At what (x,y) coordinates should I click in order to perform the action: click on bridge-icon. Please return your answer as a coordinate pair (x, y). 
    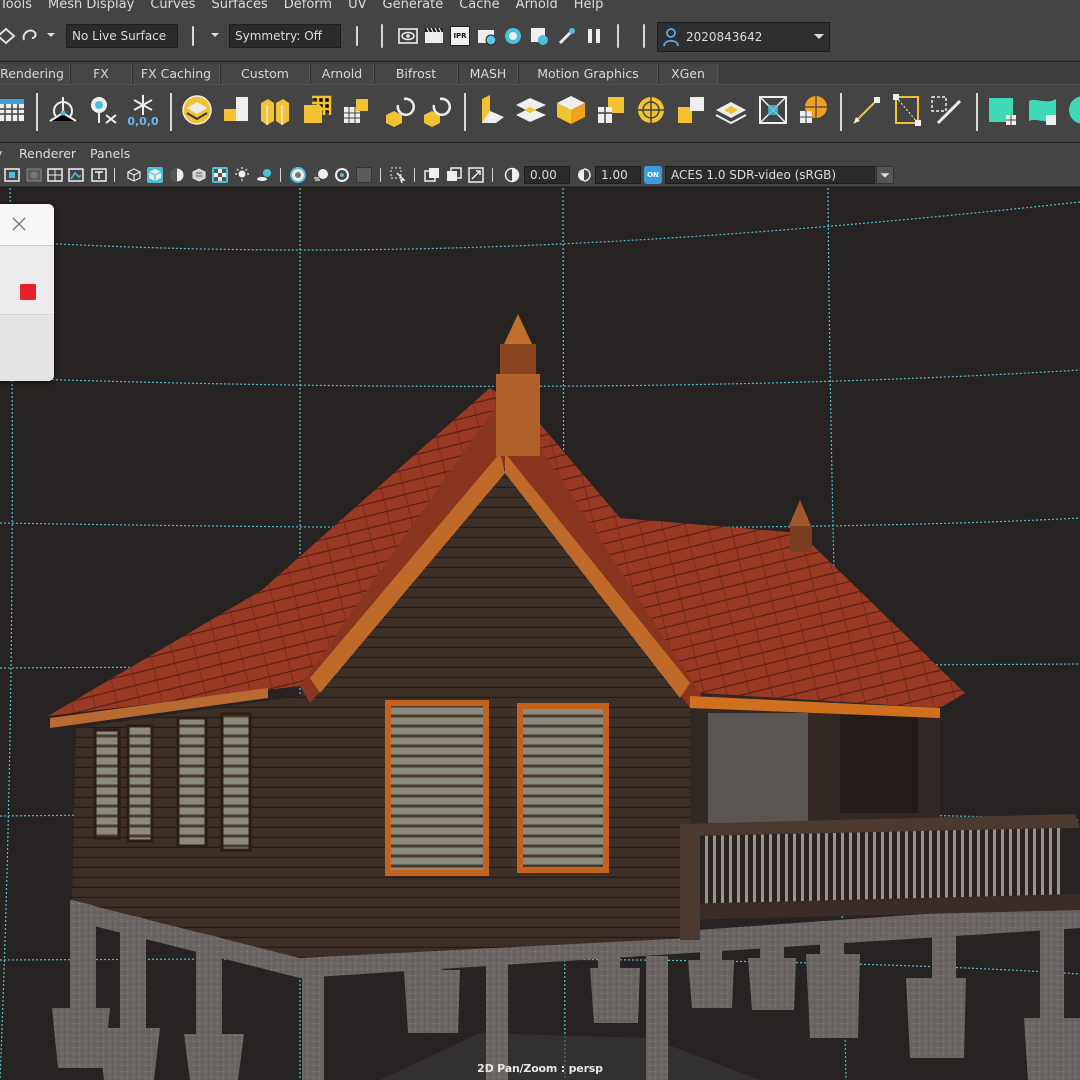
    Looking at the image, I should click on (437, 110).